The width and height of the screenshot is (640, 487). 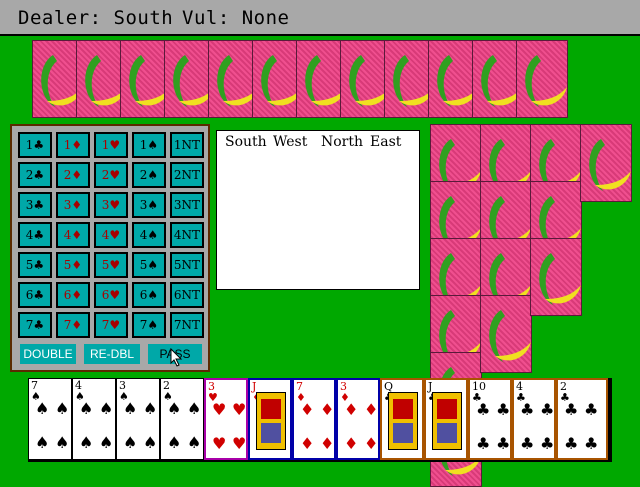 I want to click on bid-button: 7NT, so click(x=187, y=325).